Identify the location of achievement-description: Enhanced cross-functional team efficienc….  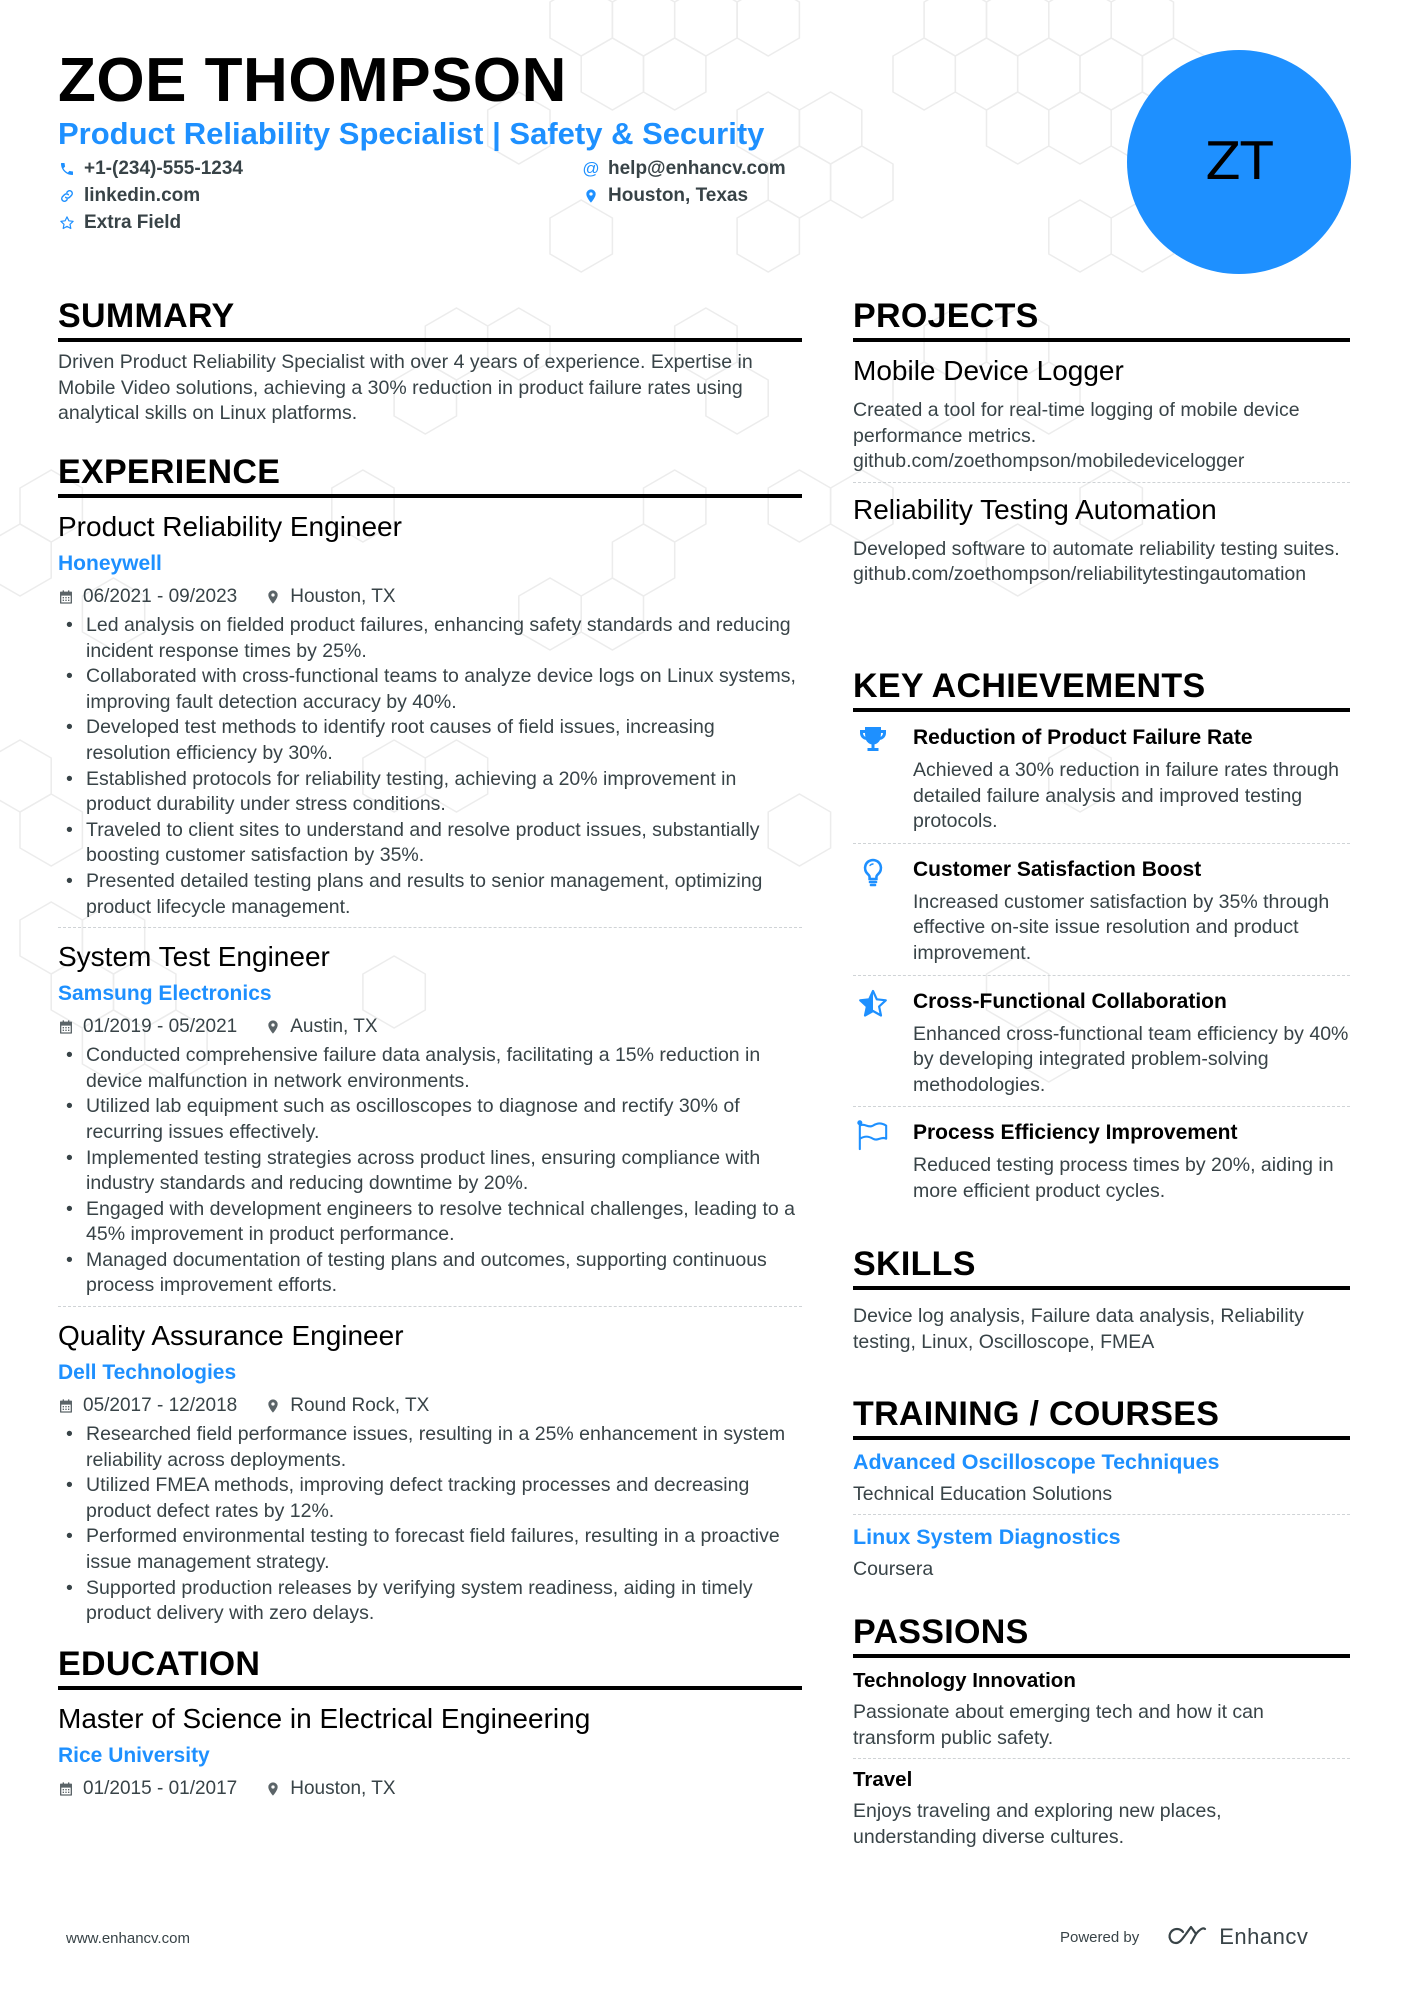
(1131, 1059).